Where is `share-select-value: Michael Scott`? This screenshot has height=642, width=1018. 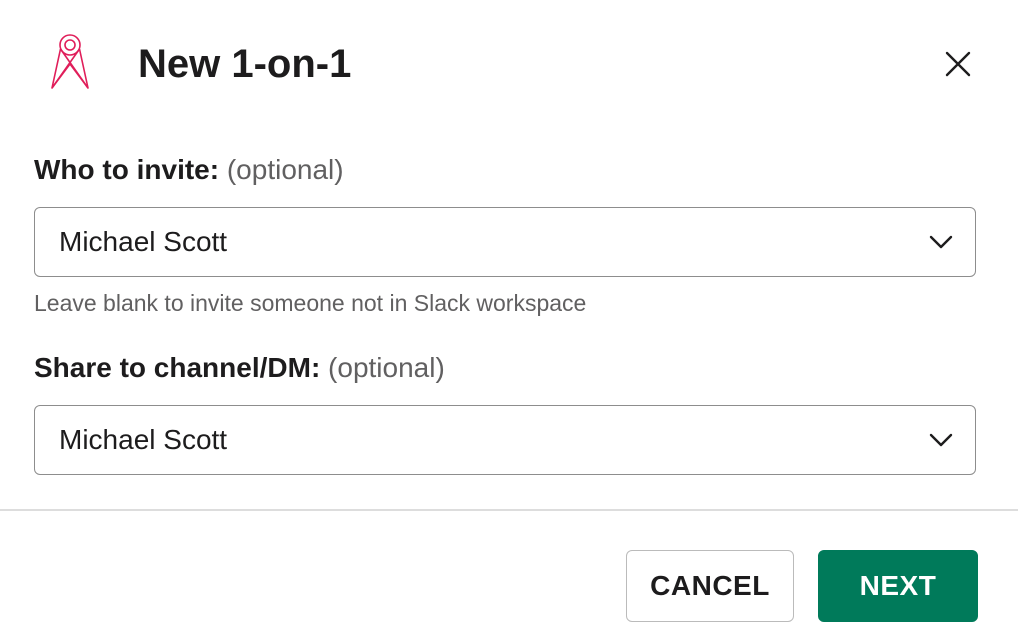 share-select-value: Michael Scott is located at coordinates (143, 439).